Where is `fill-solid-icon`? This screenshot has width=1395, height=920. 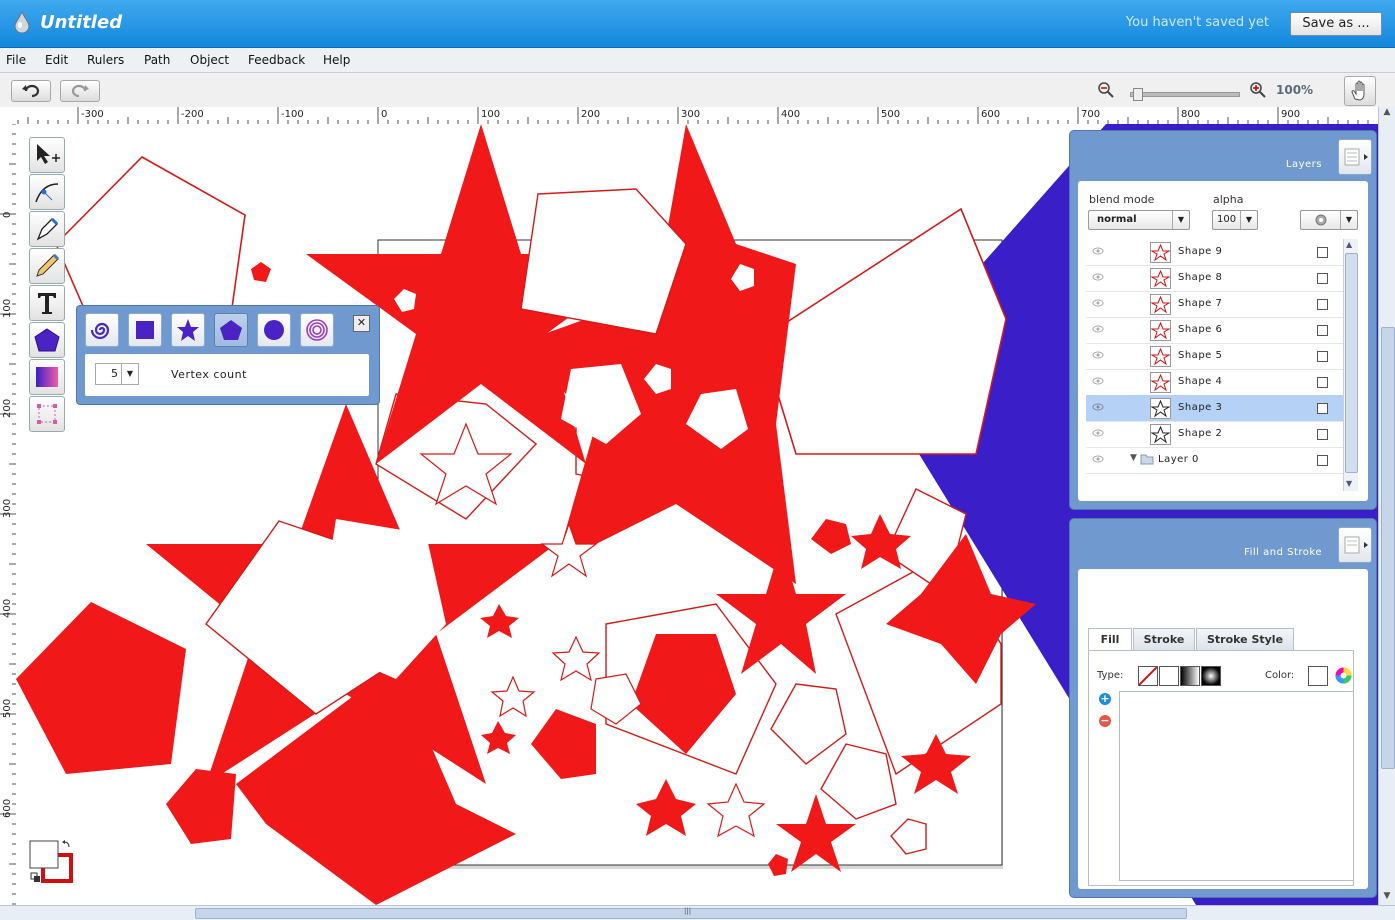
fill-solid-icon is located at coordinates (1169, 676).